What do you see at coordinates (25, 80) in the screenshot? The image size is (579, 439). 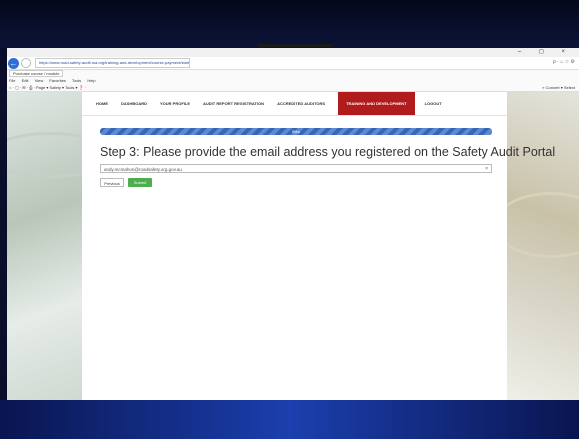 I see `menu-edit: Edit` at bounding box center [25, 80].